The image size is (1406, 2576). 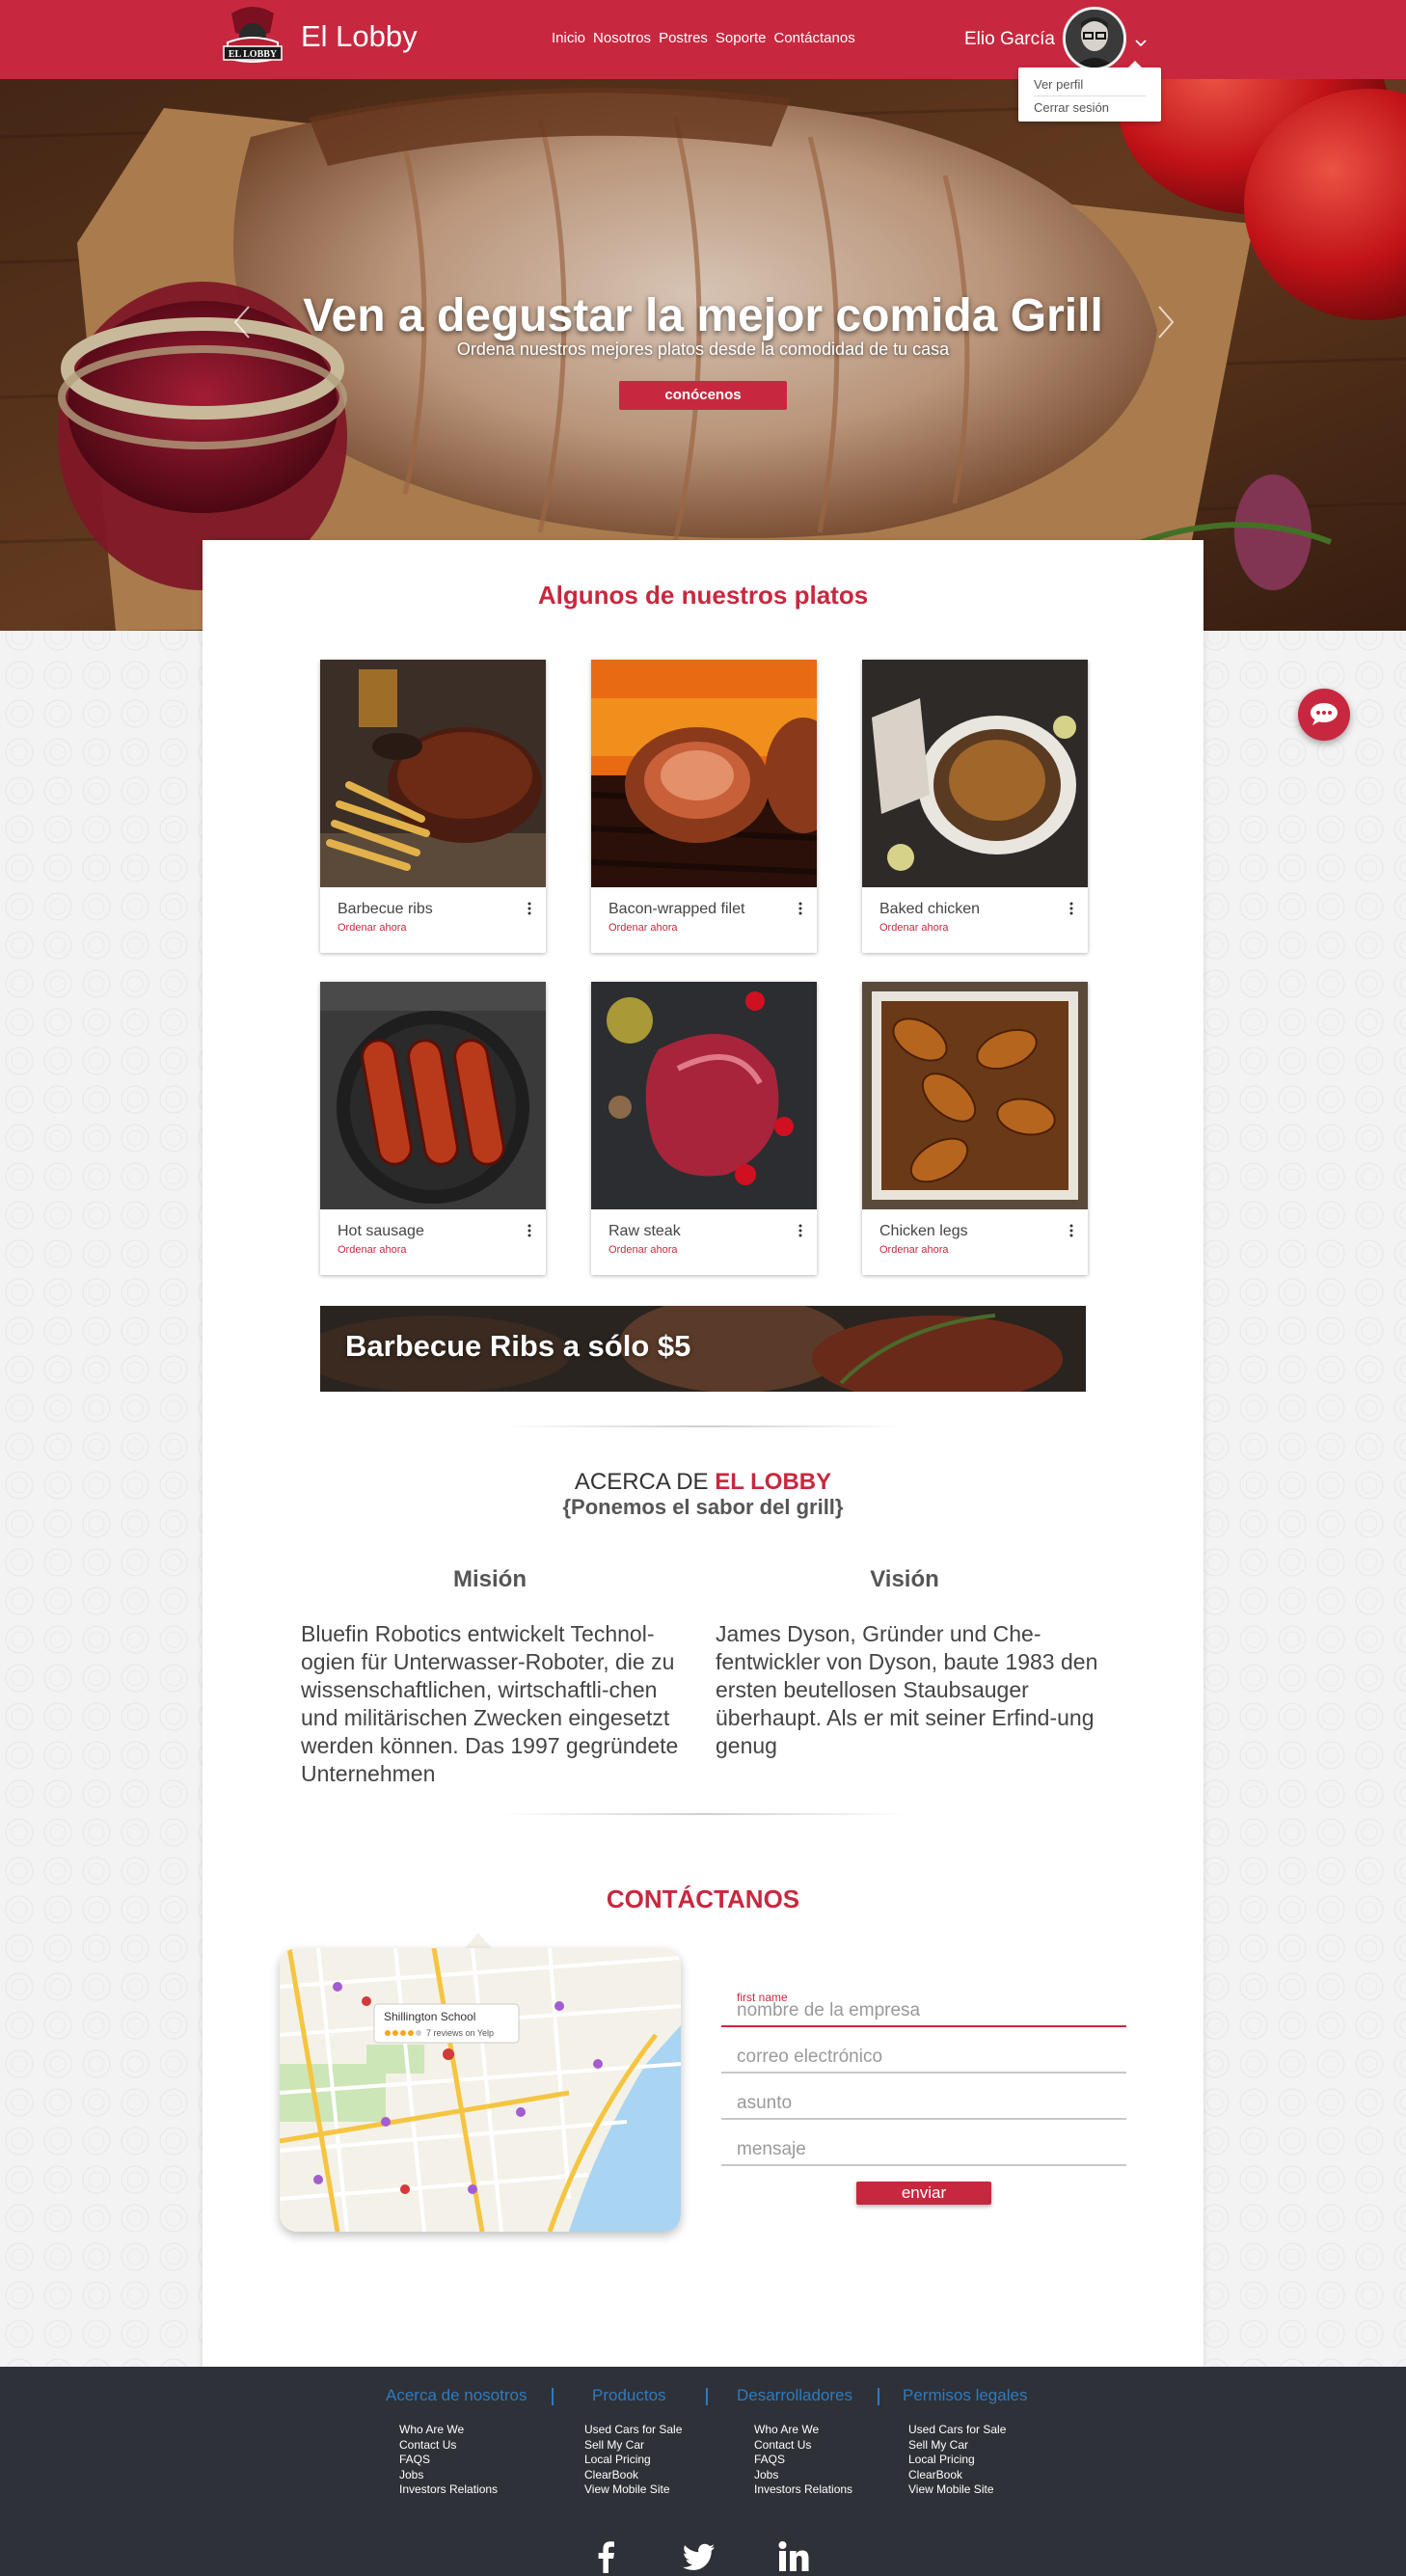 I want to click on linkedin-icon, so click(x=794, y=2556).